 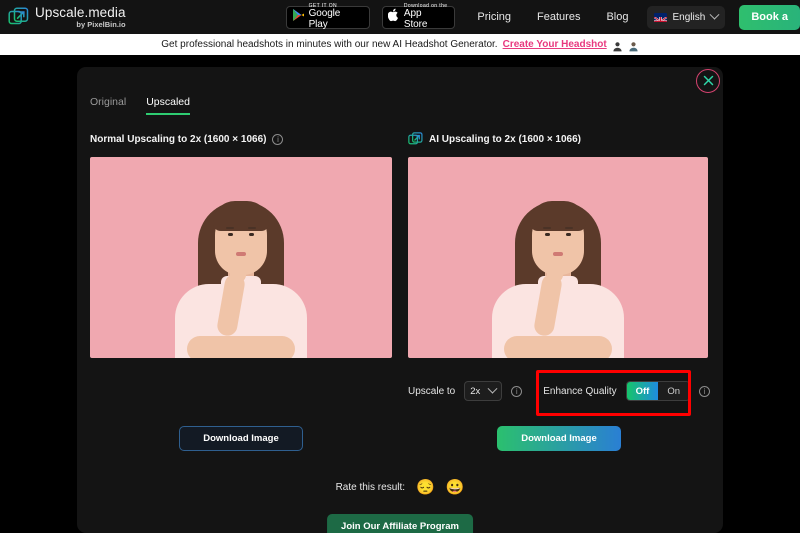 I want to click on enhance-quality-label: Enhance Quality, so click(x=580, y=391).